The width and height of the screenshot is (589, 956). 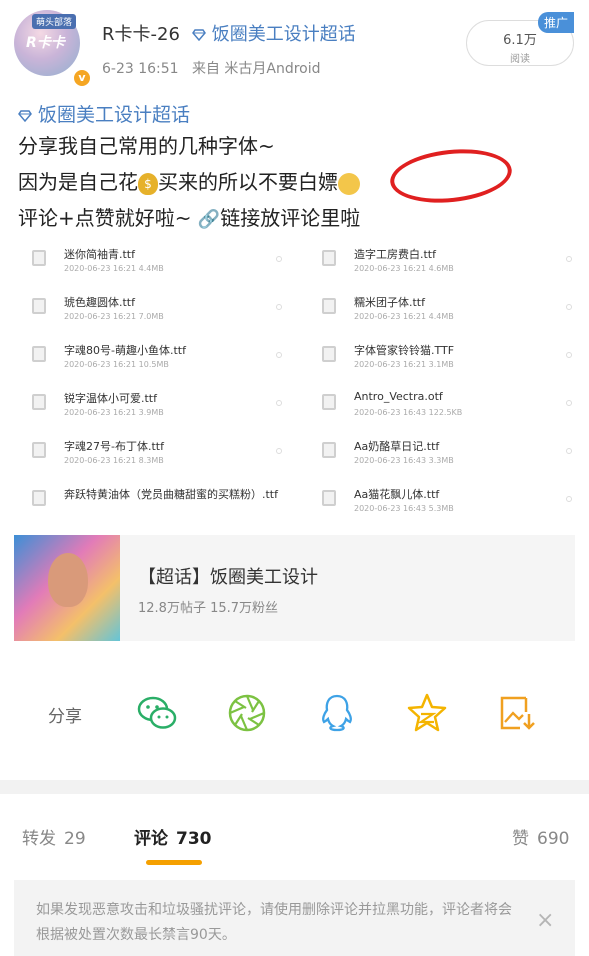 I want to click on source-device: 来自 米古月Android, so click(x=256, y=69).